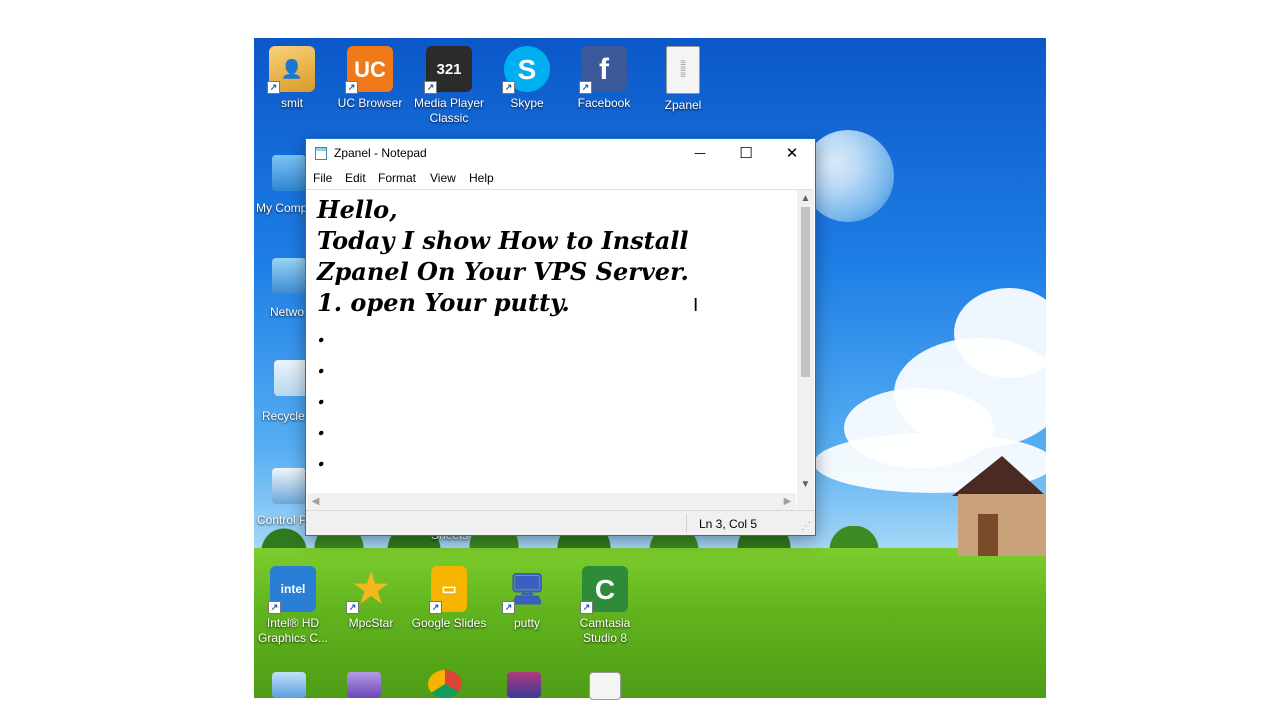  What do you see at coordinates (445, 684) in the screenshot?
I see `chrome-icon` at bounding box center [445, 684].